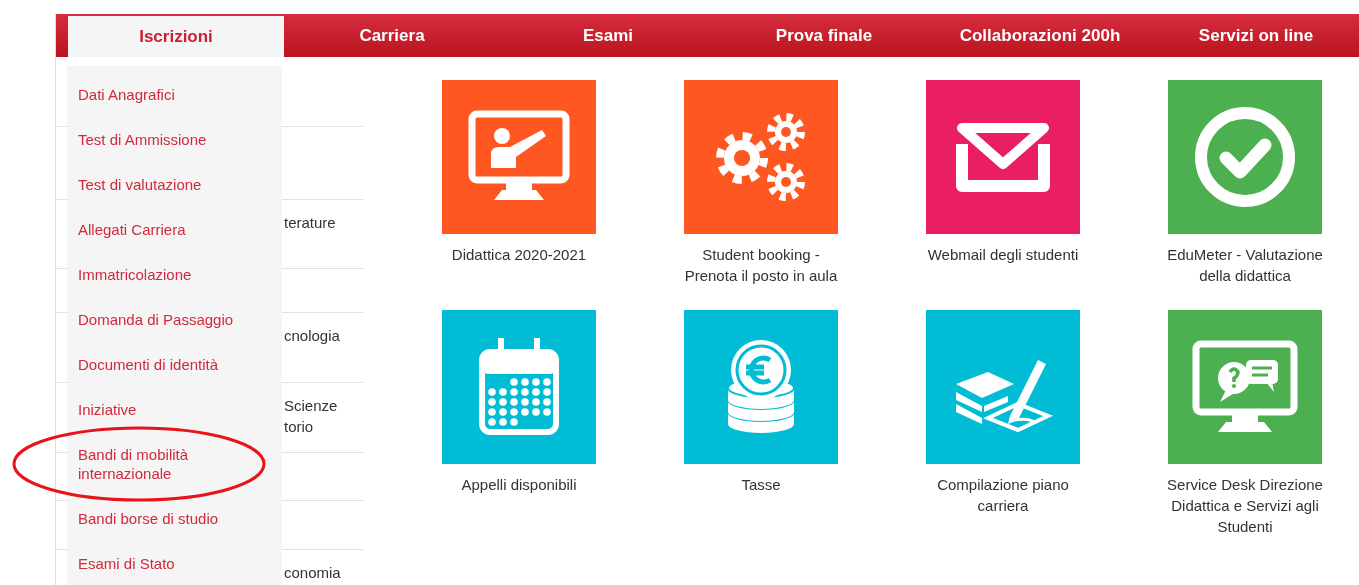 This screenshot has width=1359, height=585. I want to click on menu-item: Immatricolazione, so click(174, 274).